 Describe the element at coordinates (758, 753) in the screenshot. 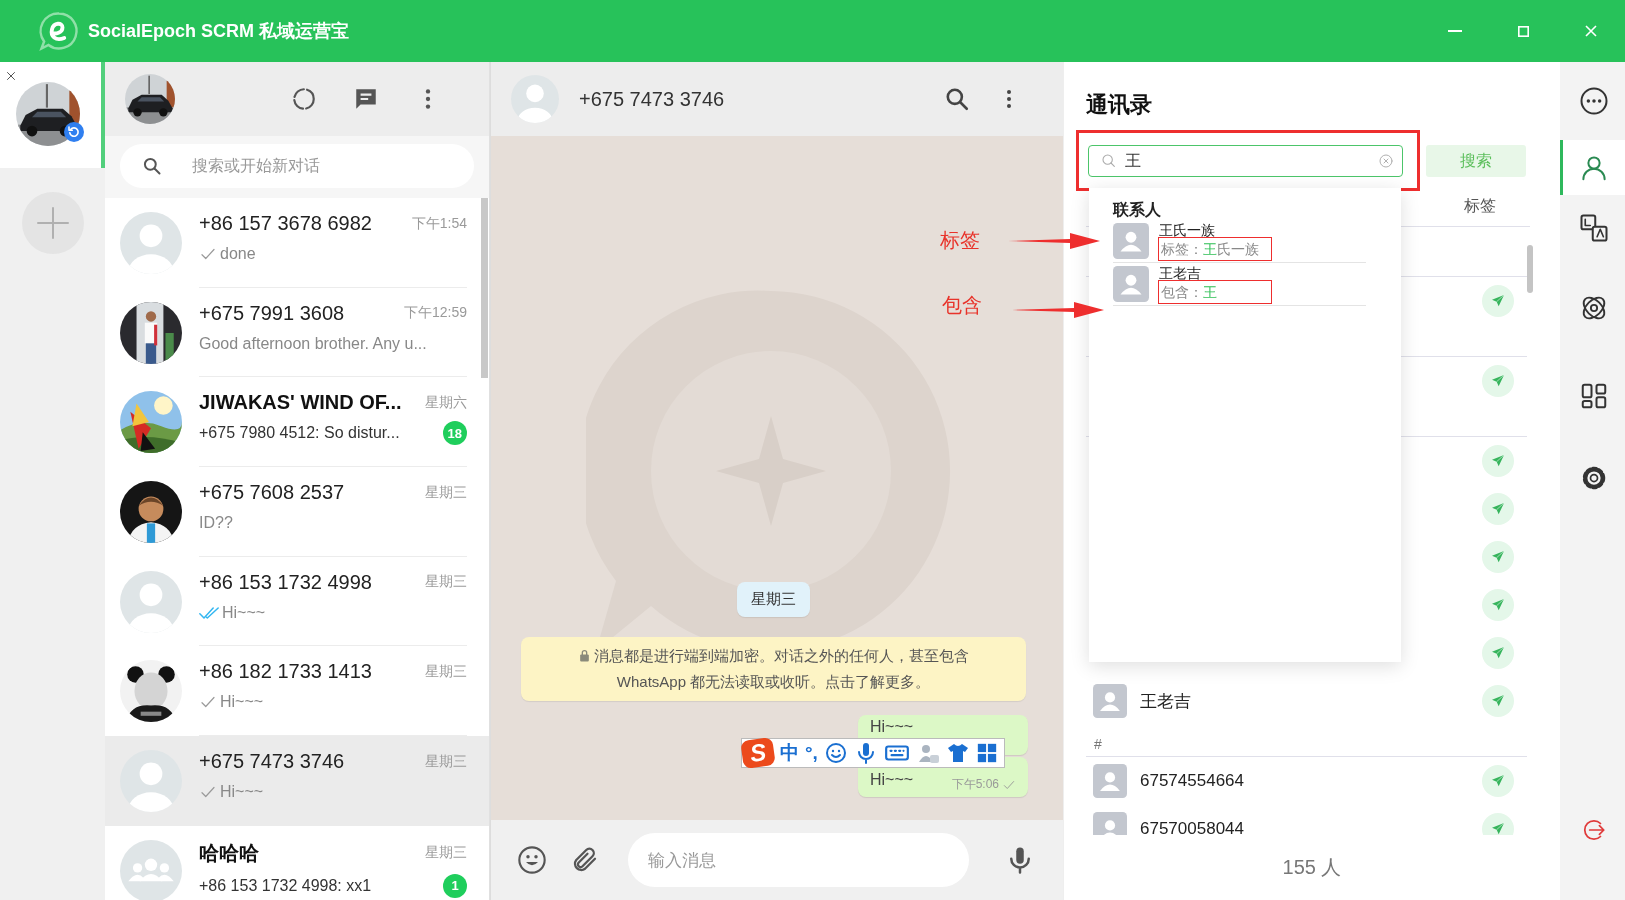

I see `ime-logo: S` at that location.